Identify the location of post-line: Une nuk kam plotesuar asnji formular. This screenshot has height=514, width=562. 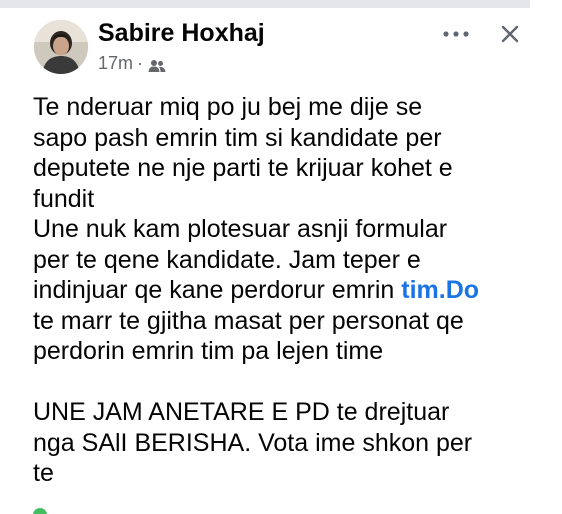
(240, 229).